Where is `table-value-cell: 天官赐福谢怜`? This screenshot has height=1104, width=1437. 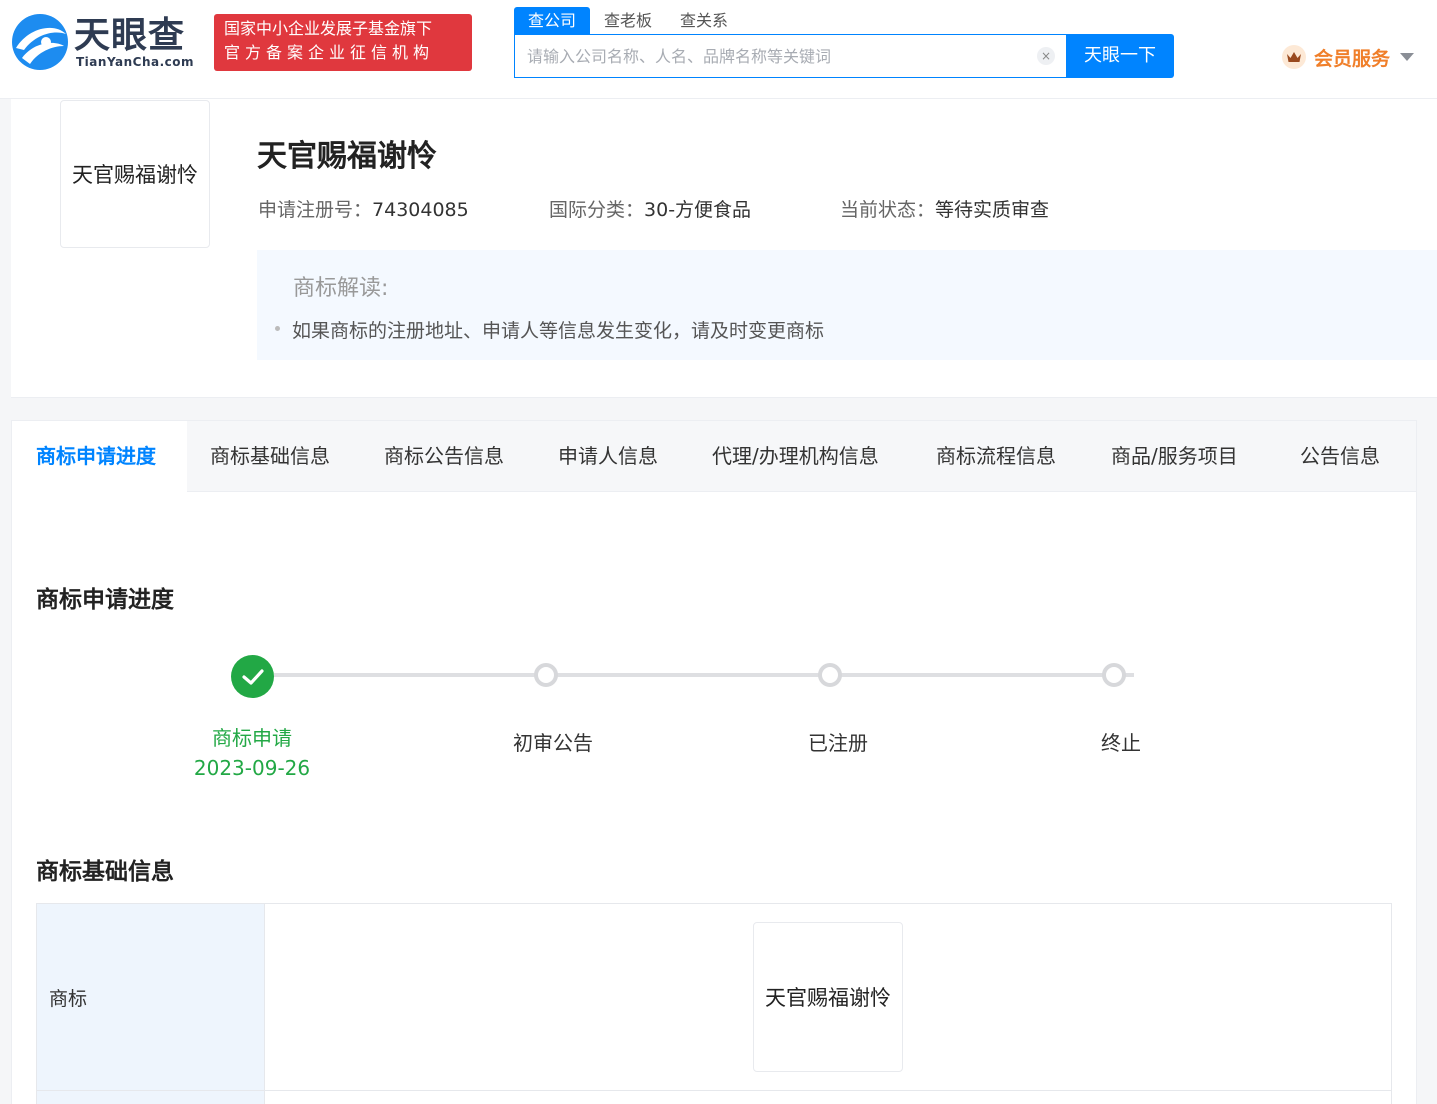
table-value-cell: 天官赐福谢怜 is located at coordinates (828, 997).